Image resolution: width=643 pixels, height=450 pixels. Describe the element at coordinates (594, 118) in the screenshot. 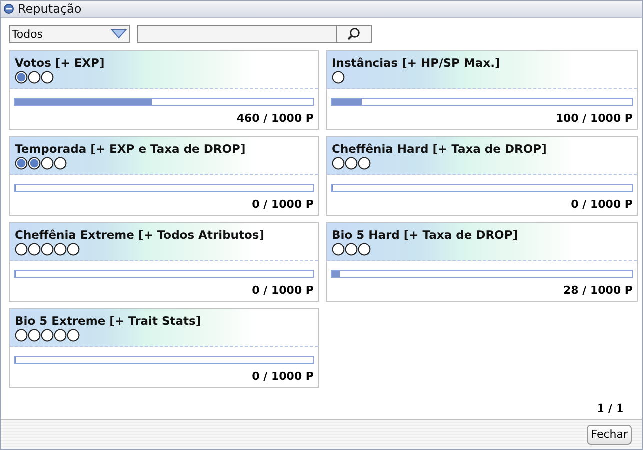

I see `points-text: 100 / 1000 P` at that location.